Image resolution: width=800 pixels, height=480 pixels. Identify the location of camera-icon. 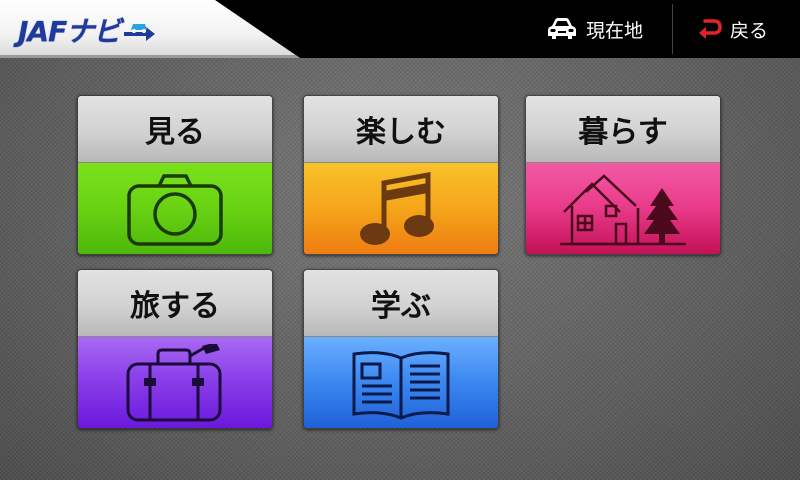
(175, 209).